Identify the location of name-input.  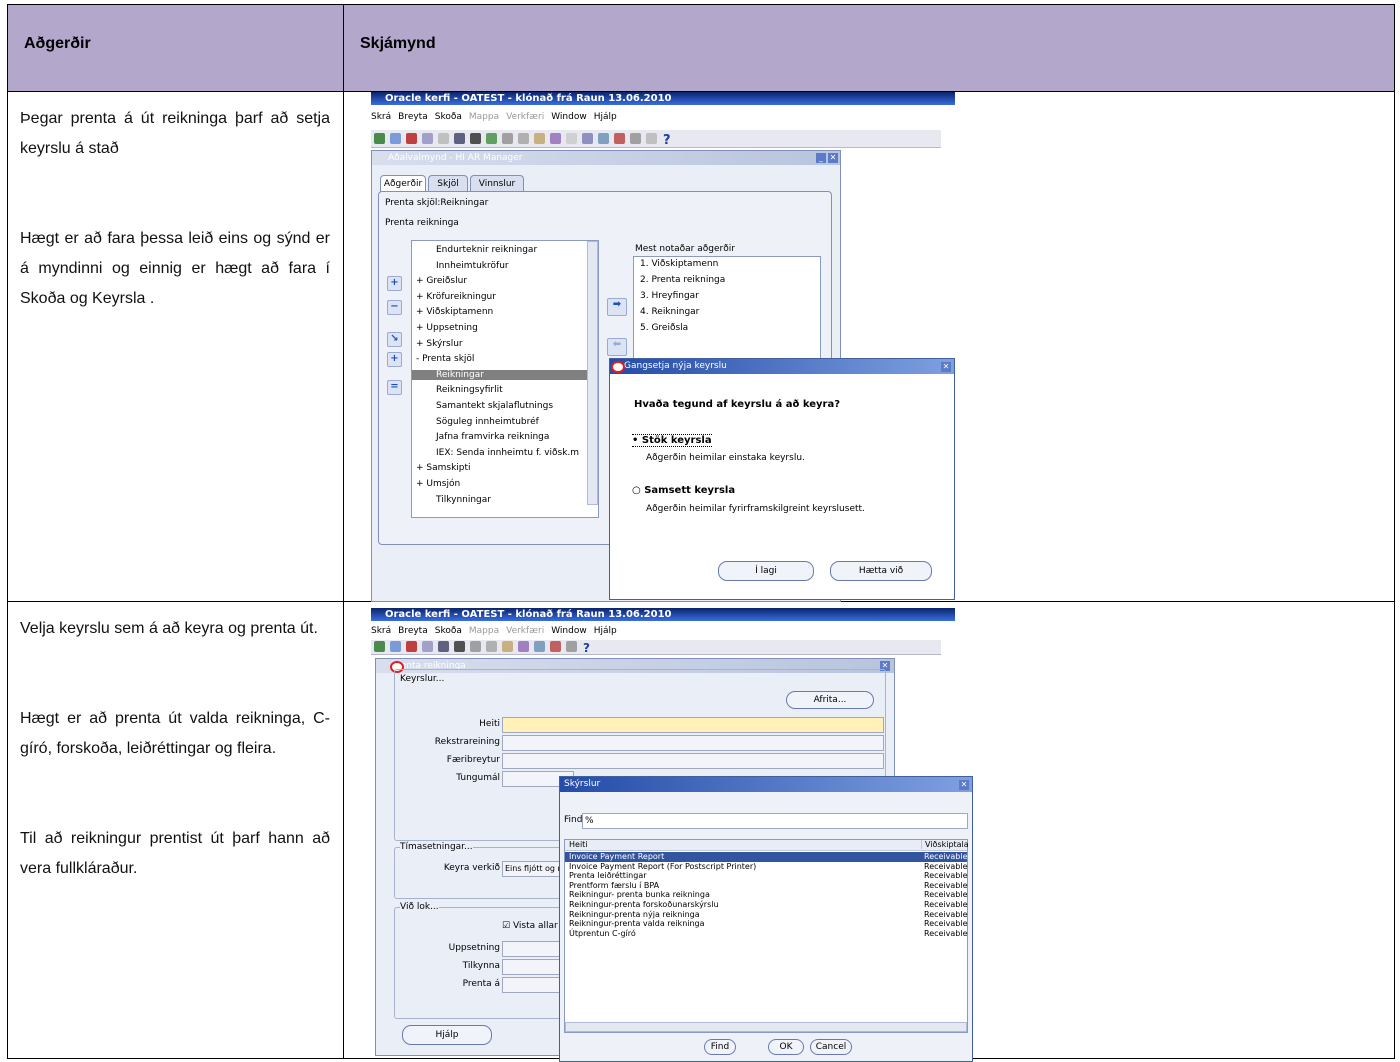
(693, 725).